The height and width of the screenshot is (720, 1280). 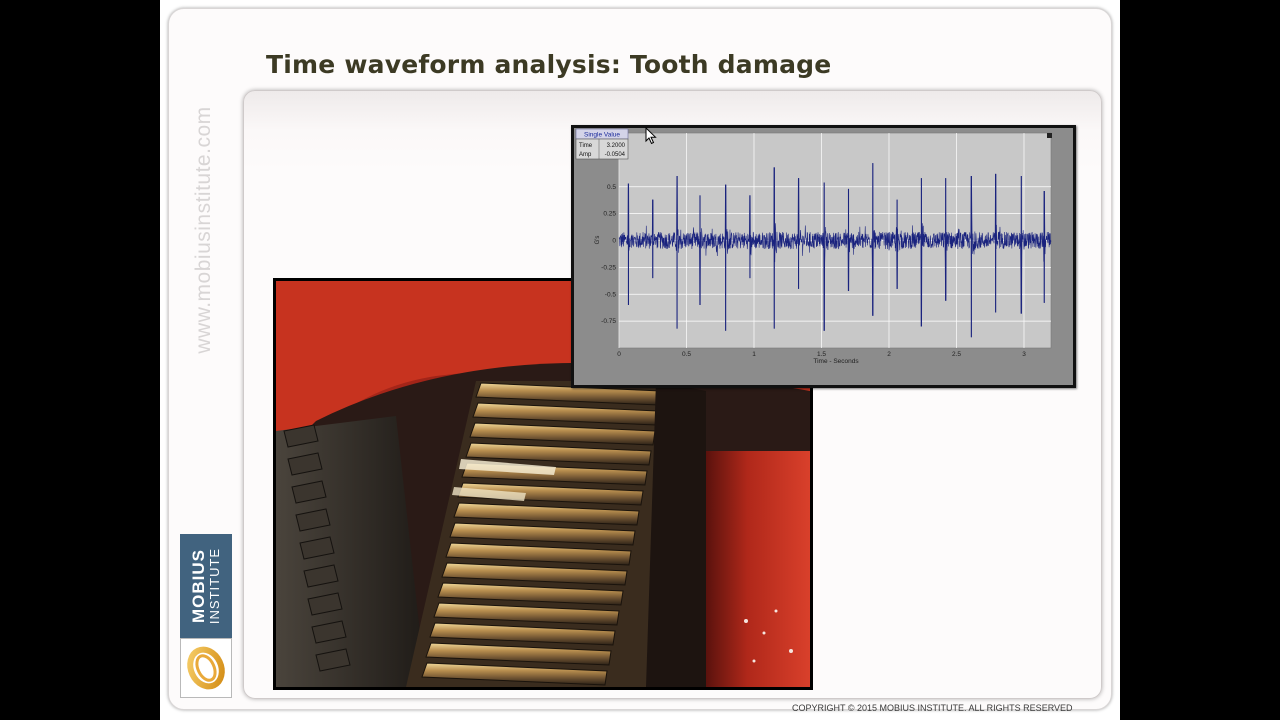 What do you see at coordinates (616, 146) in the screenshot?
I see `readout-time-value: 3.2000` at bounding box center [616, 146].